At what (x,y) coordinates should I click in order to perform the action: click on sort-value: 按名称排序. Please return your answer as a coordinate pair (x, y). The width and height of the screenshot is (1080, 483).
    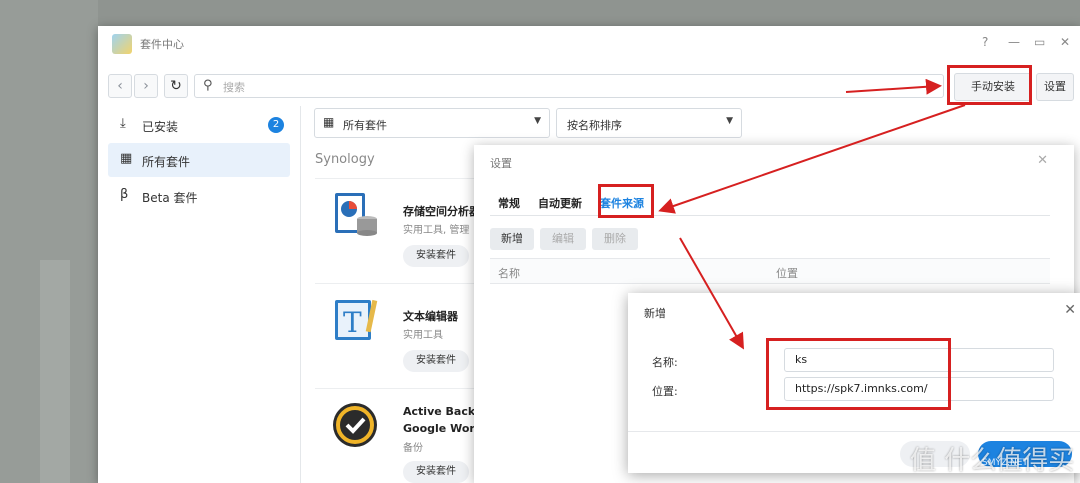
    Looking at the image, I should click on (594, 125).